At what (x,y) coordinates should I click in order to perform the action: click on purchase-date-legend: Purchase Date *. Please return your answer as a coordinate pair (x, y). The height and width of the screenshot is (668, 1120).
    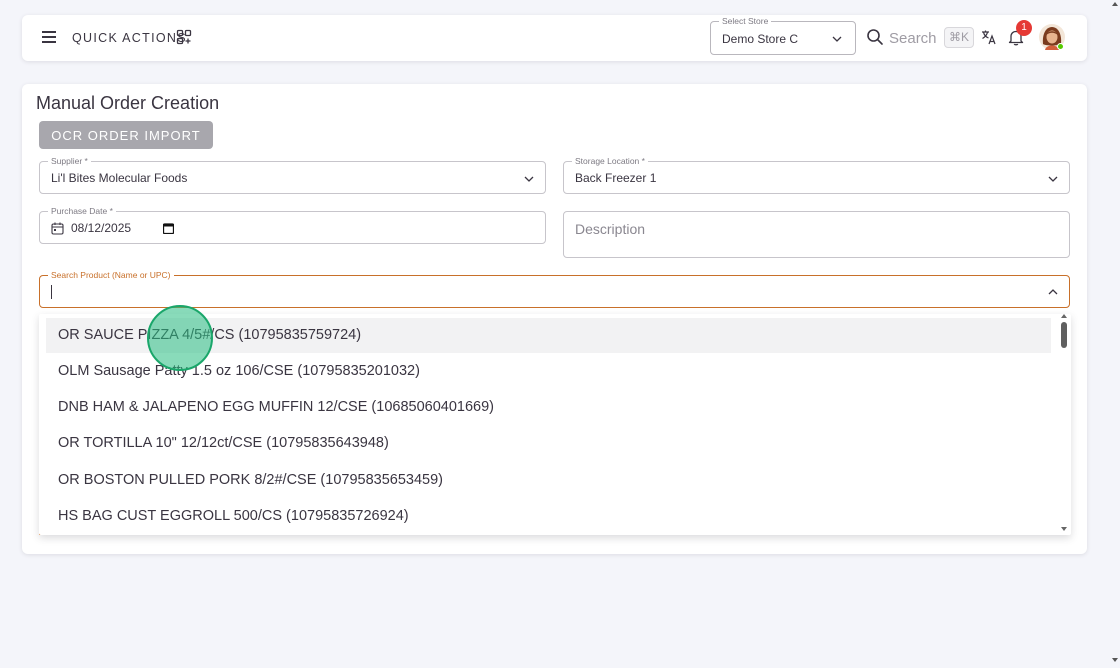
    Looking at the image, I should click on (82, 211).